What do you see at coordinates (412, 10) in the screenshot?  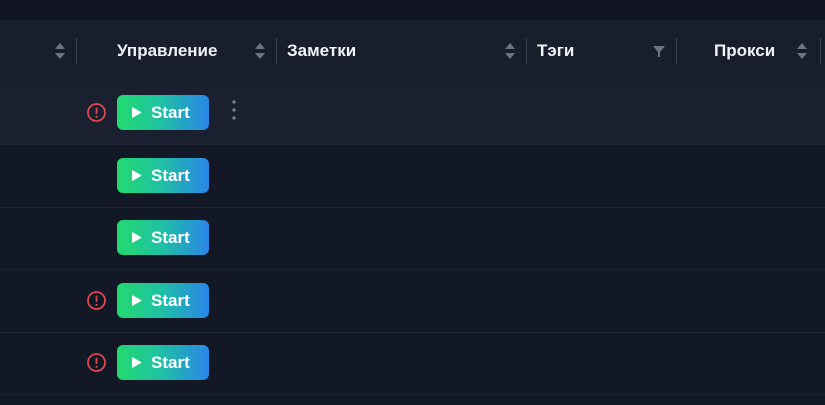 I see `top-bar` at bounding box center [412, 10].